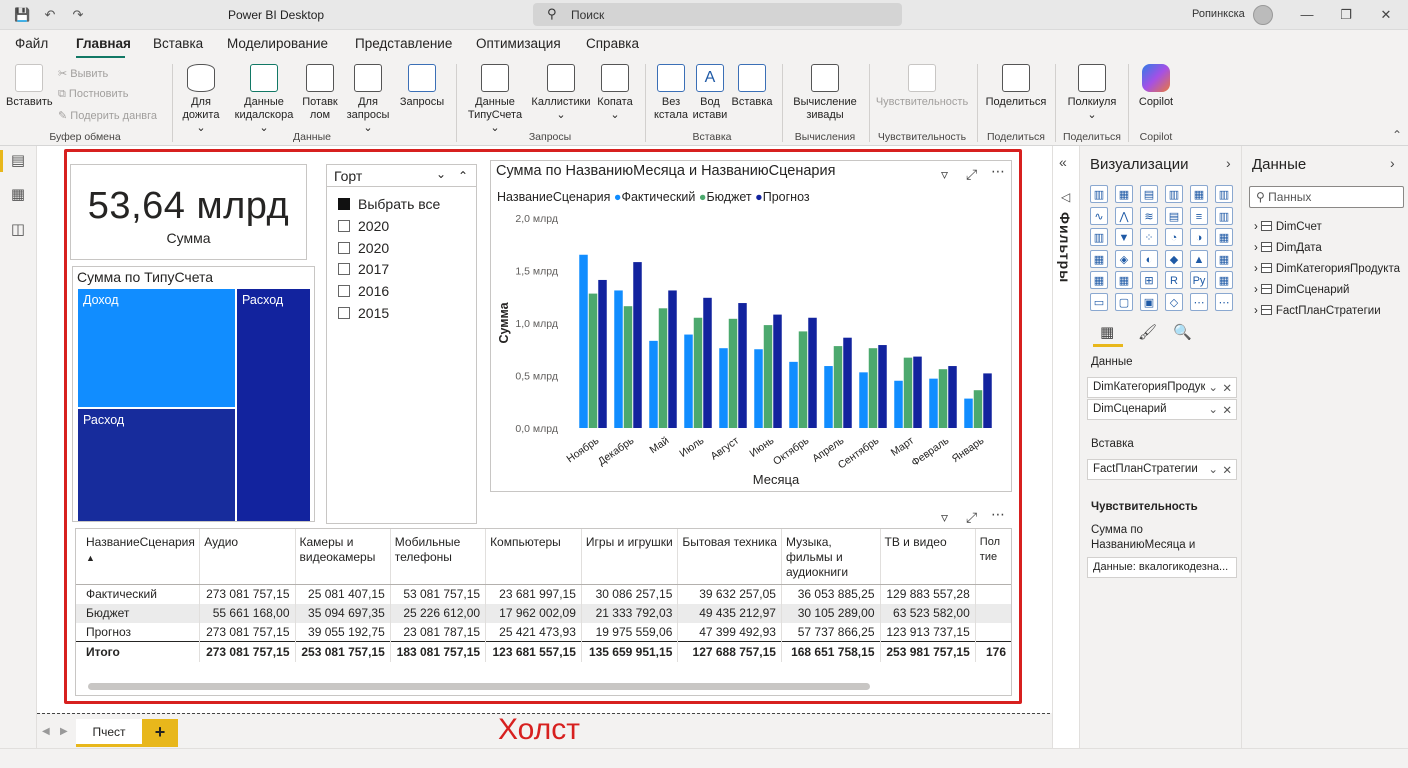  I want to click on excel-button: Данные кидалскора ⌄, so click(264, 99).